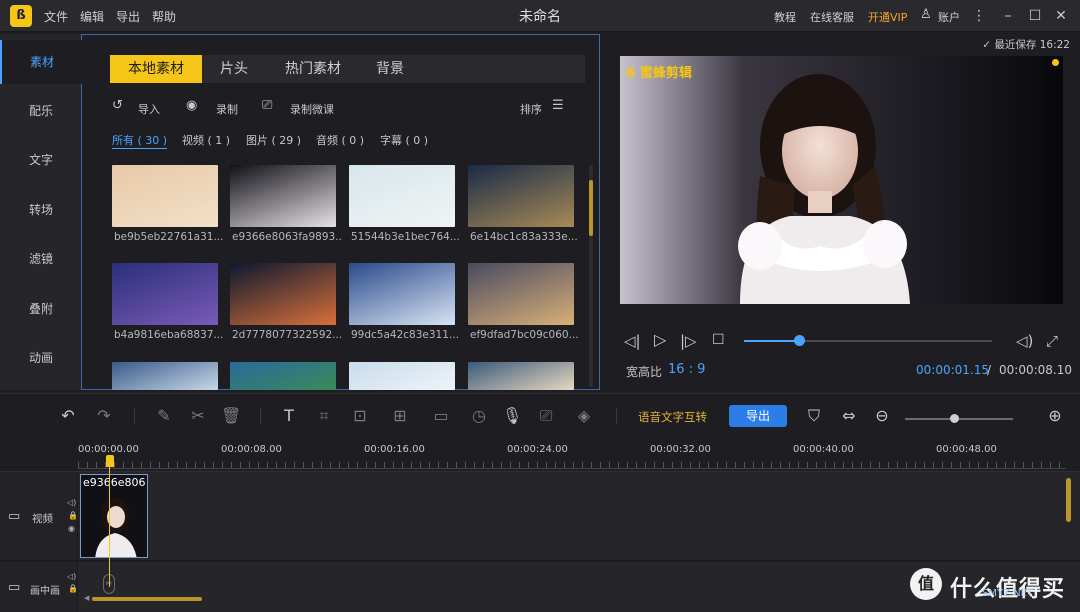  I want to click on stop-icon: ☐, so click(718, 340).